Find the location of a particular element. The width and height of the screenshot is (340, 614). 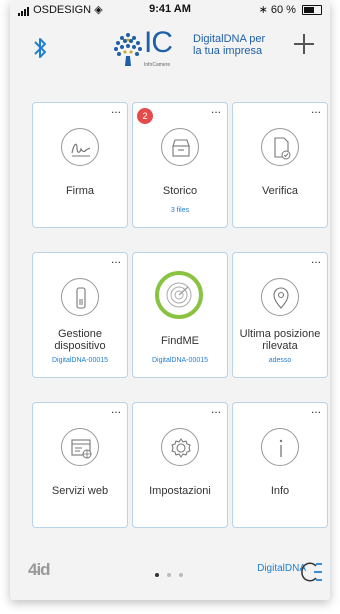

tile-verifica: ... Verifica is located at coordinates (280, 165).